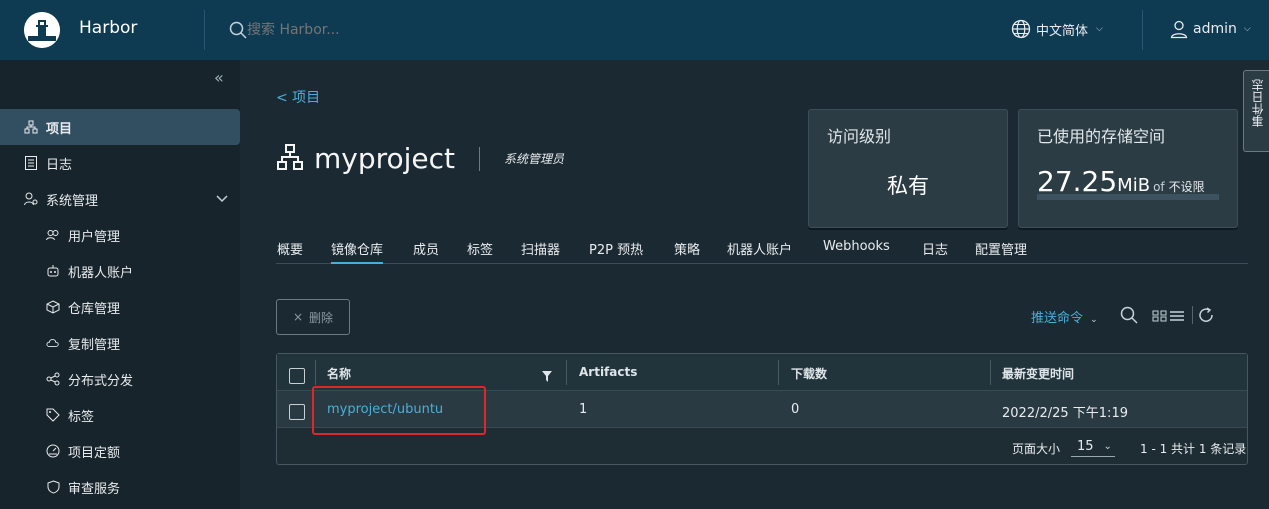 This screenshot has height=509, width=1269. I want to click on storage-card: 已使用的存储空间 27.25MiB of 不设限, so click(1128, 168).